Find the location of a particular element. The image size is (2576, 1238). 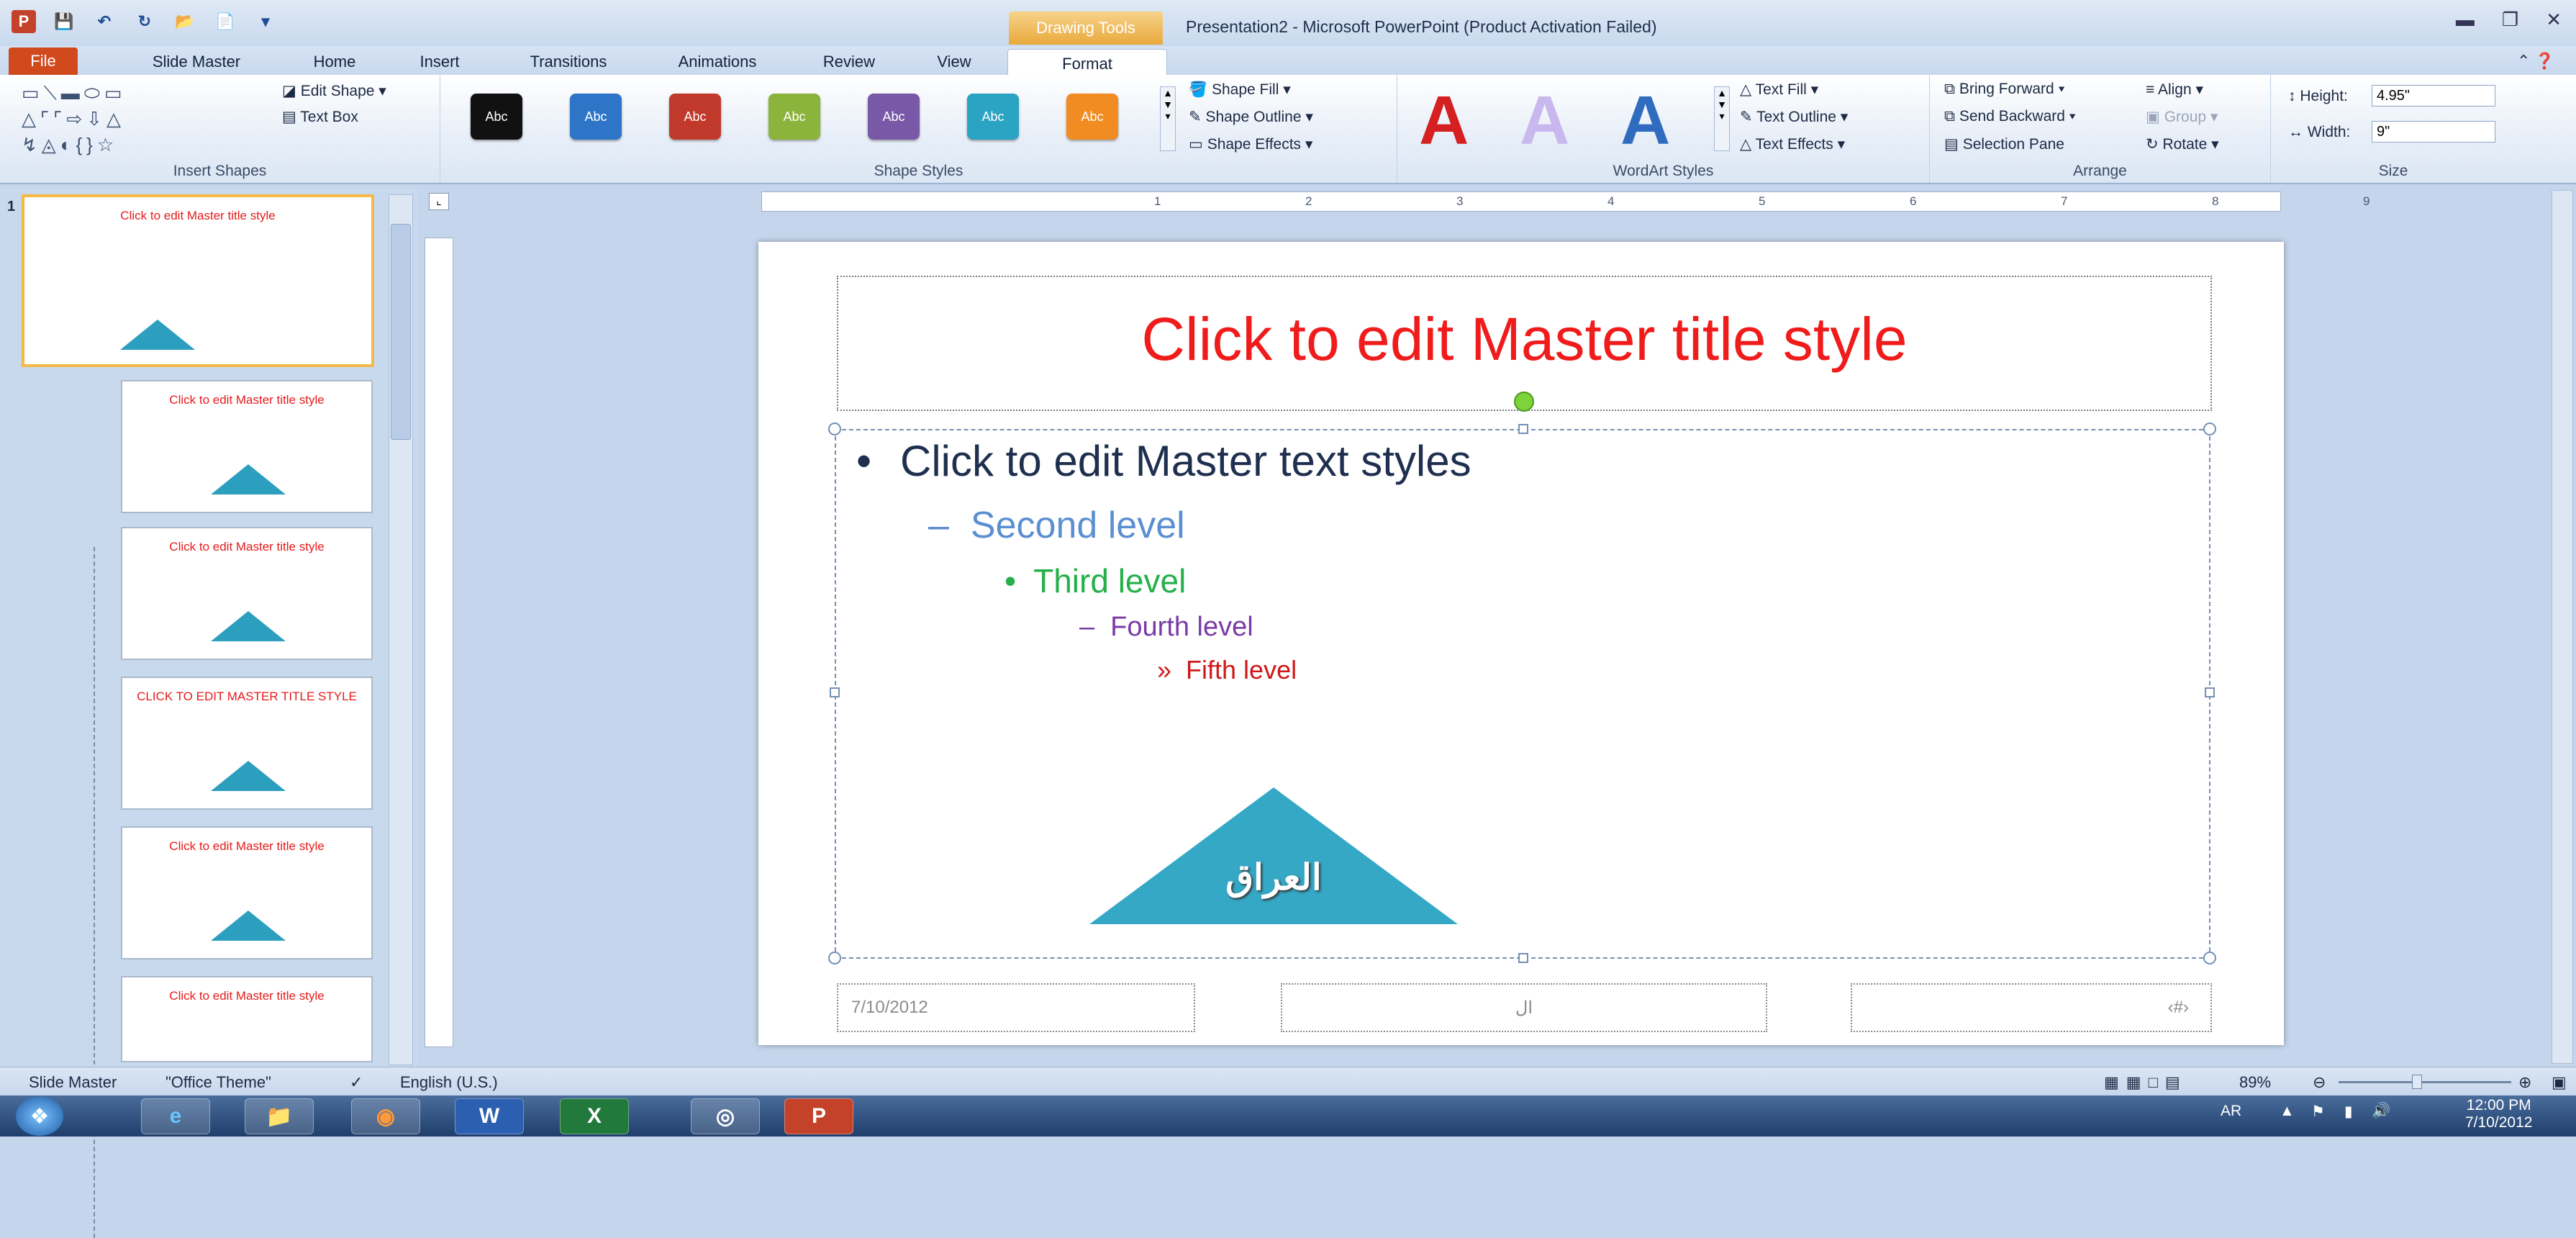

tab-home: Home is located at coordinates (334, 62).